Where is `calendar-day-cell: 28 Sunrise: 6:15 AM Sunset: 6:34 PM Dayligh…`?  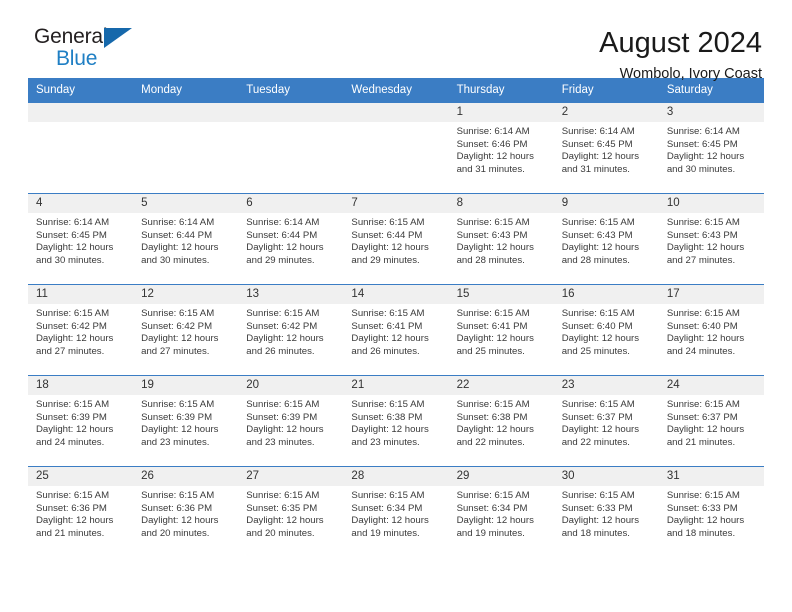
calendar-day-cell: 28 Sunrise: 6:15 AM Sunset: 6:34 PM Dayligh… is located at coordinates (396, 512).